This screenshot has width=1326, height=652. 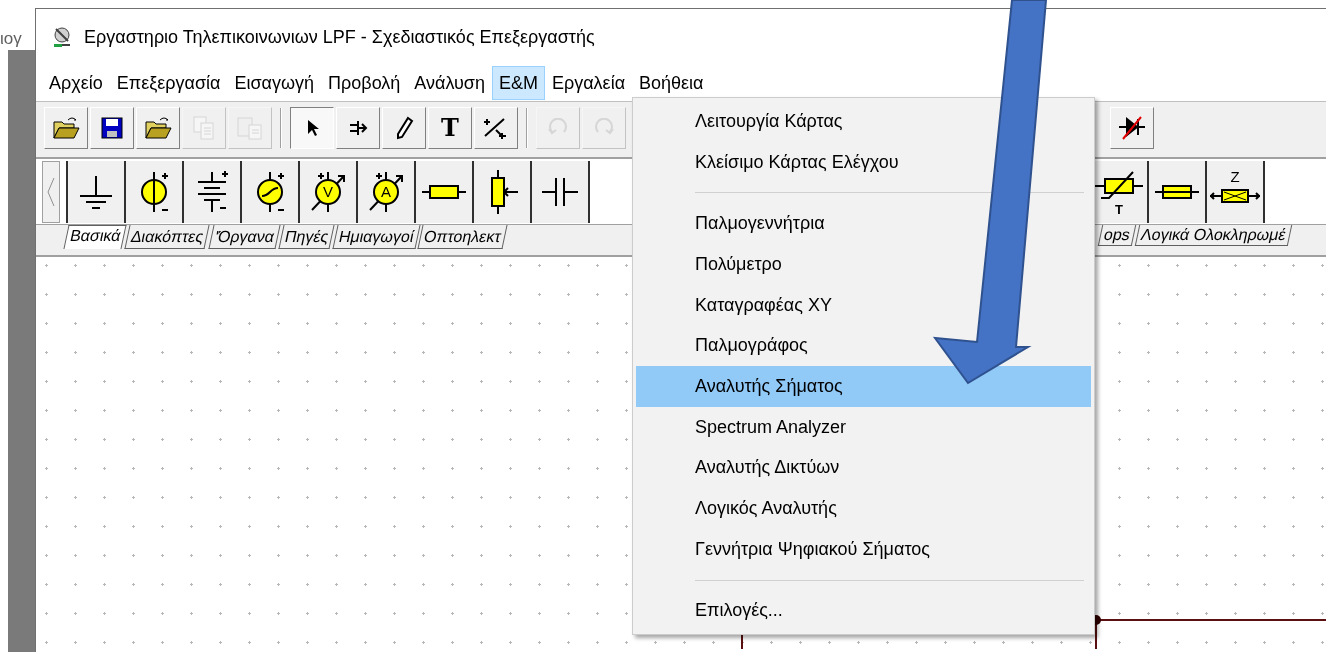 What do you see at coordinates (339, 37) in the screenshot?
I see `window-title: Εργαστηριο Τηλεπικοινωνιων LPF - Σχεδιαστικός Επεξεργαστής` at bounding box center [339, 37].